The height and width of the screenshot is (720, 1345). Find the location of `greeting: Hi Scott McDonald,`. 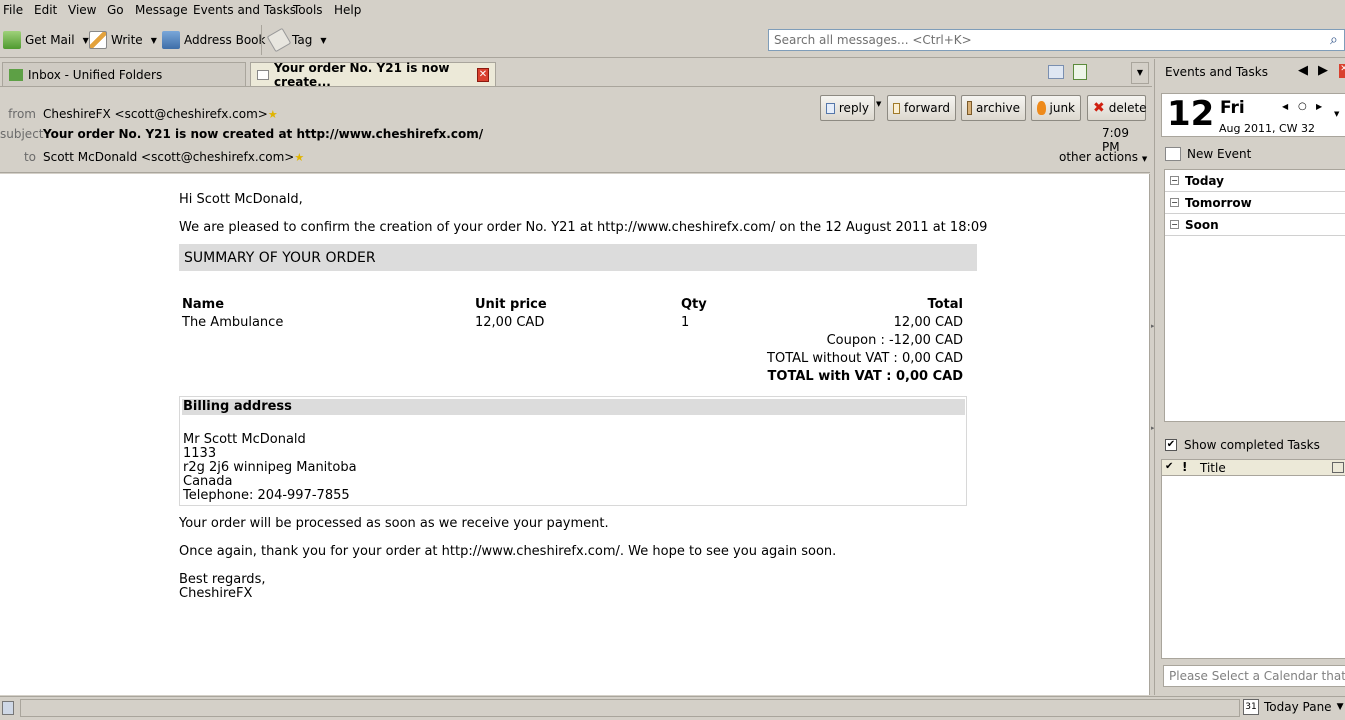

greeting: Hi Scott McDonald, is located at coordinates (241, 199).